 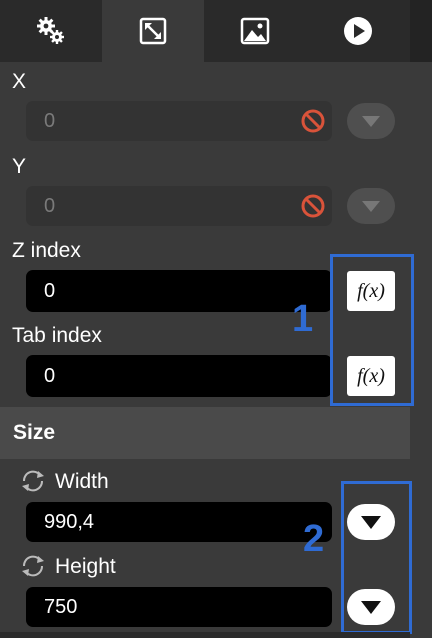 I want to click on z-index-input: 0, so click(x=179, y=291).